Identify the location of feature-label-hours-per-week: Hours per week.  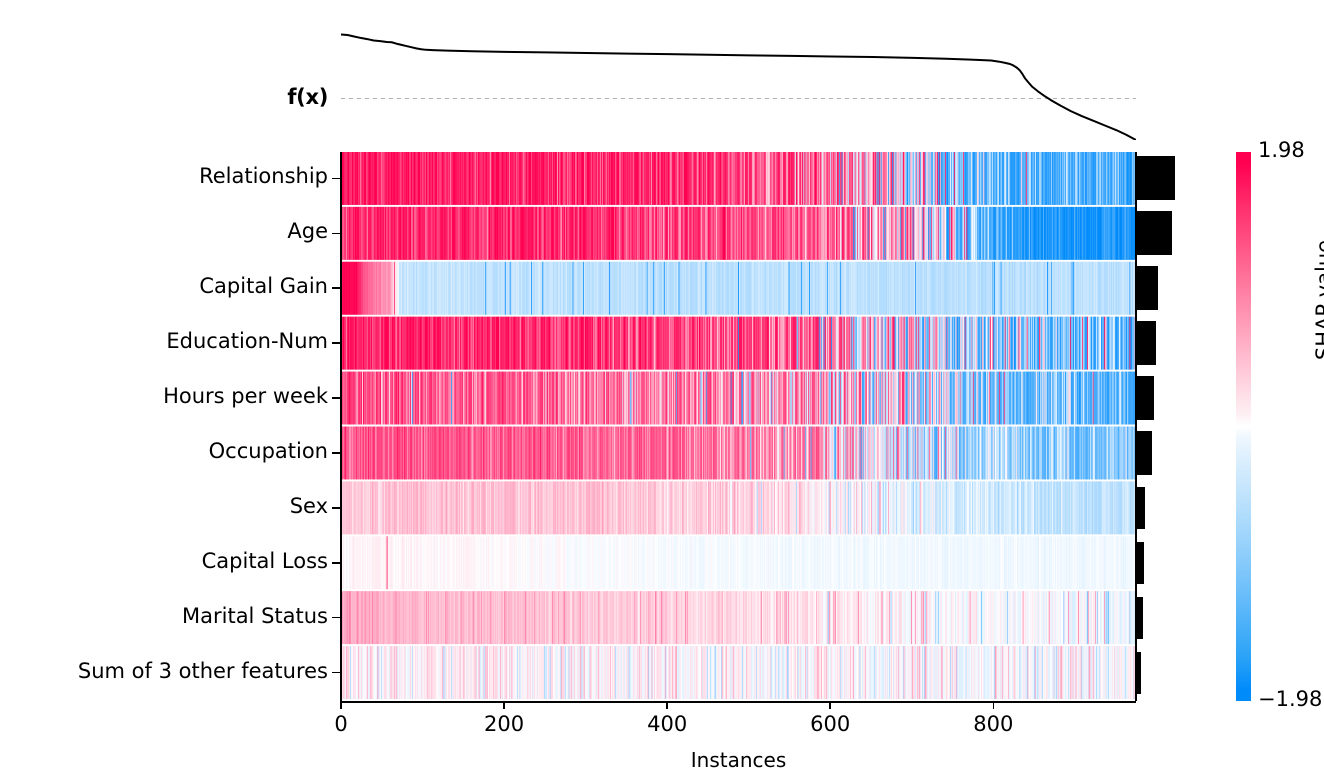
(245, 396).